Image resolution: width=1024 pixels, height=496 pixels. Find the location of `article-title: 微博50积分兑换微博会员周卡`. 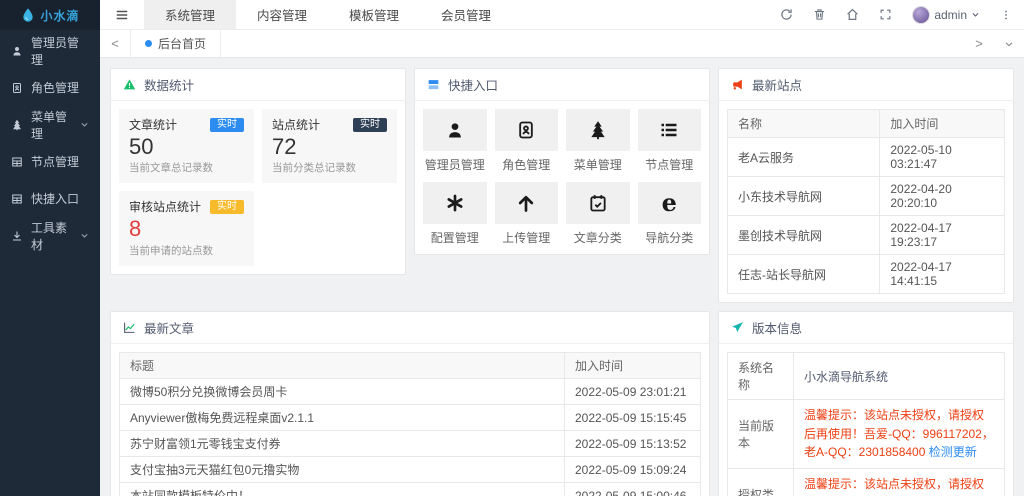

article-title: 微博50积分兑换微博会员周卡 is located at coordinates (342, 391).